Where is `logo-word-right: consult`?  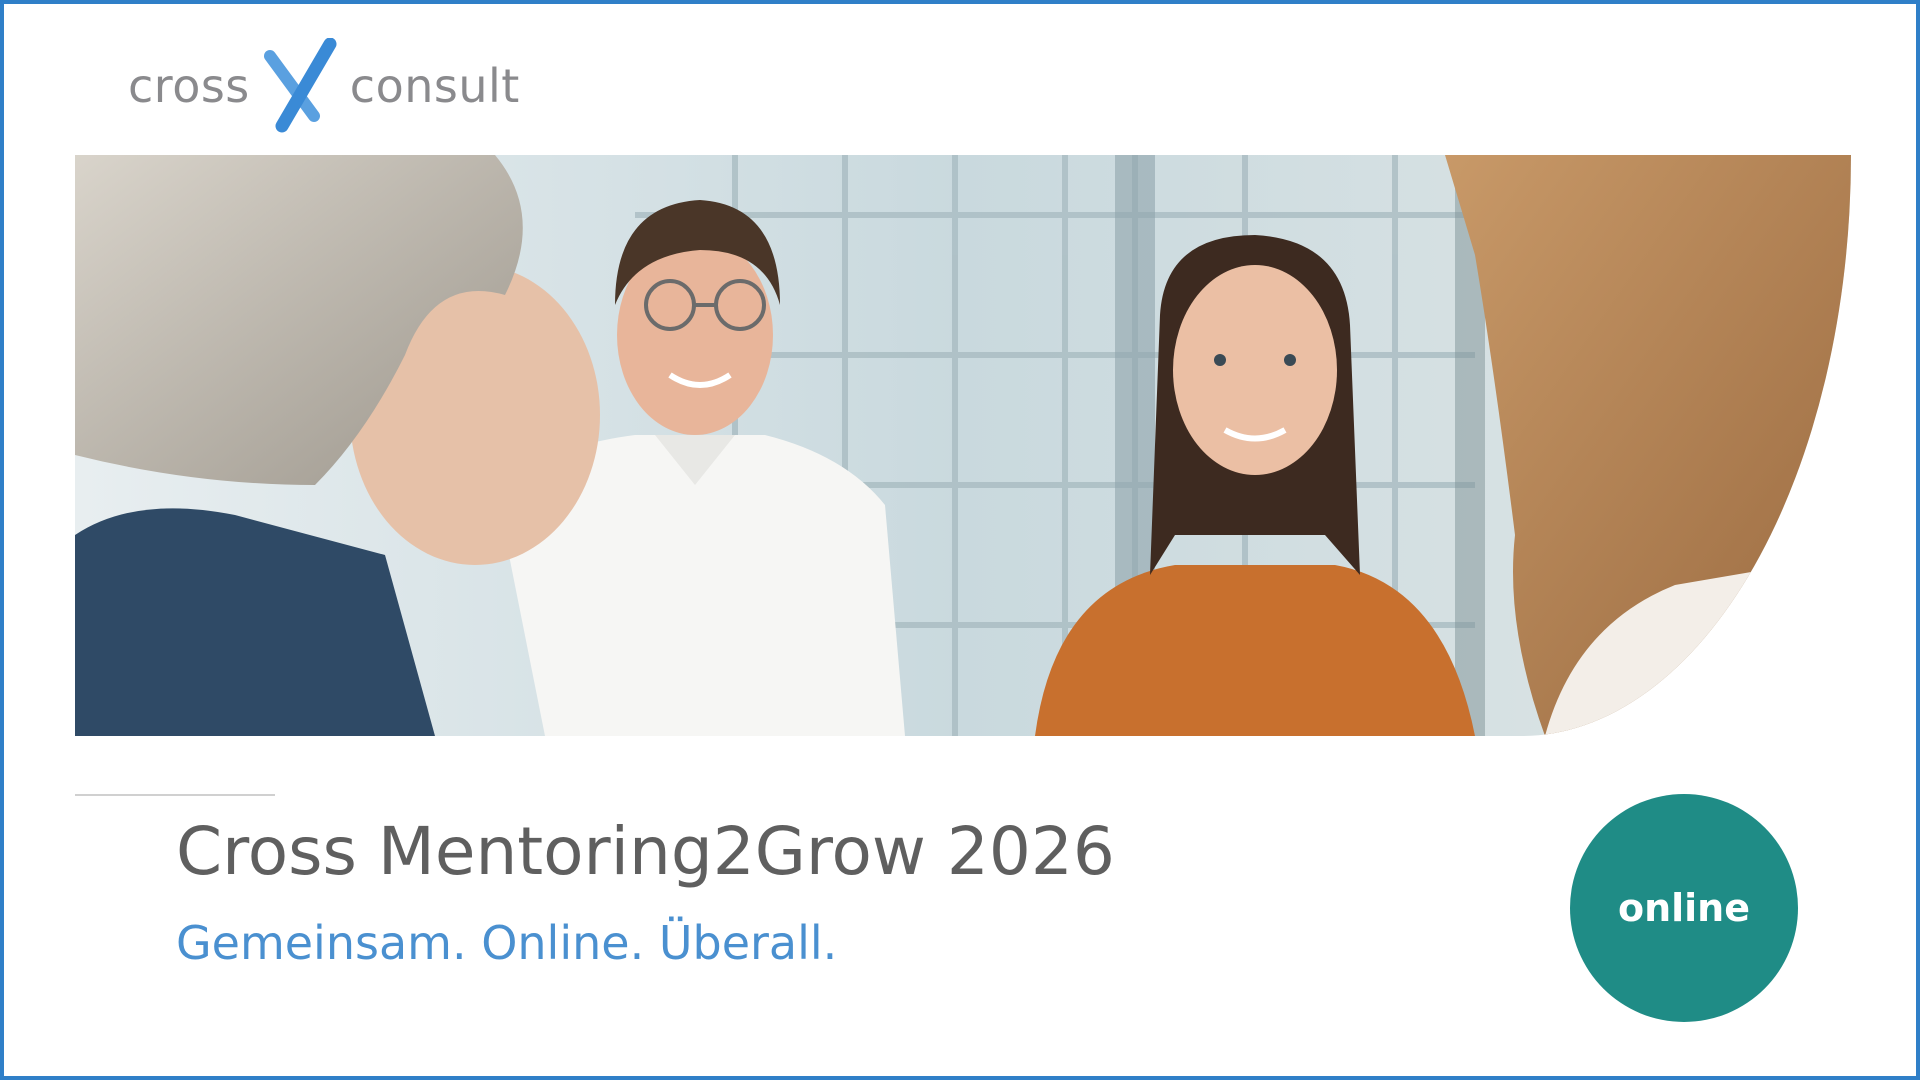 logo-word-right: consult is located at coordinates (434, 86).